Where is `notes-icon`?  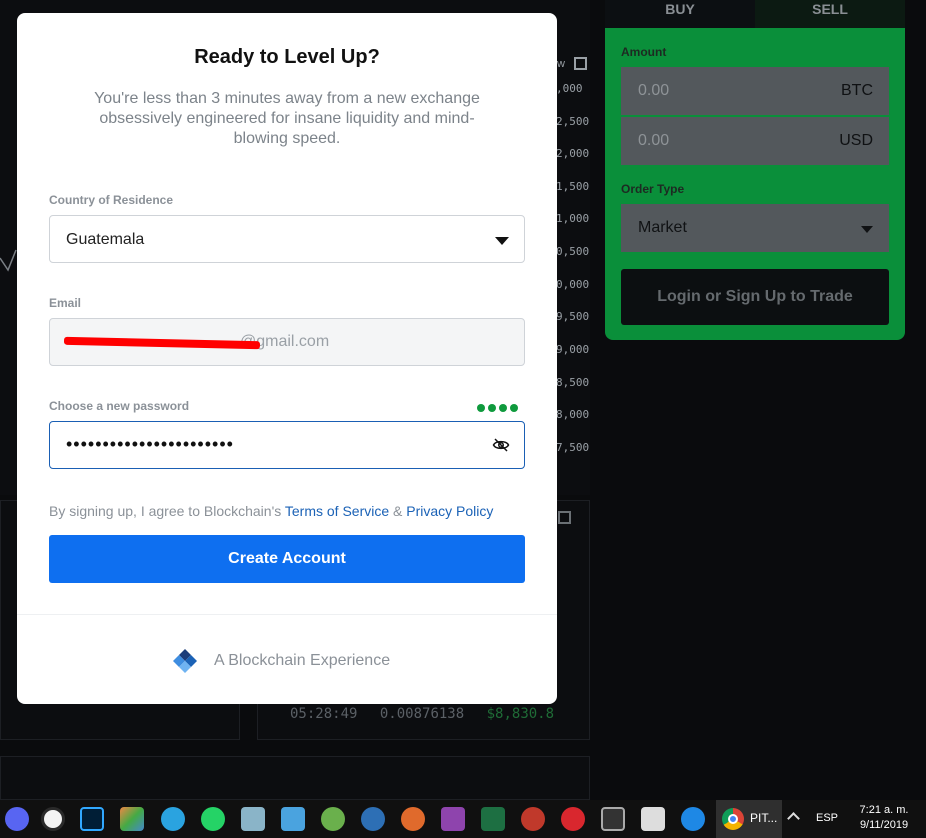 notes-icon is located at coordinates (253, 819).